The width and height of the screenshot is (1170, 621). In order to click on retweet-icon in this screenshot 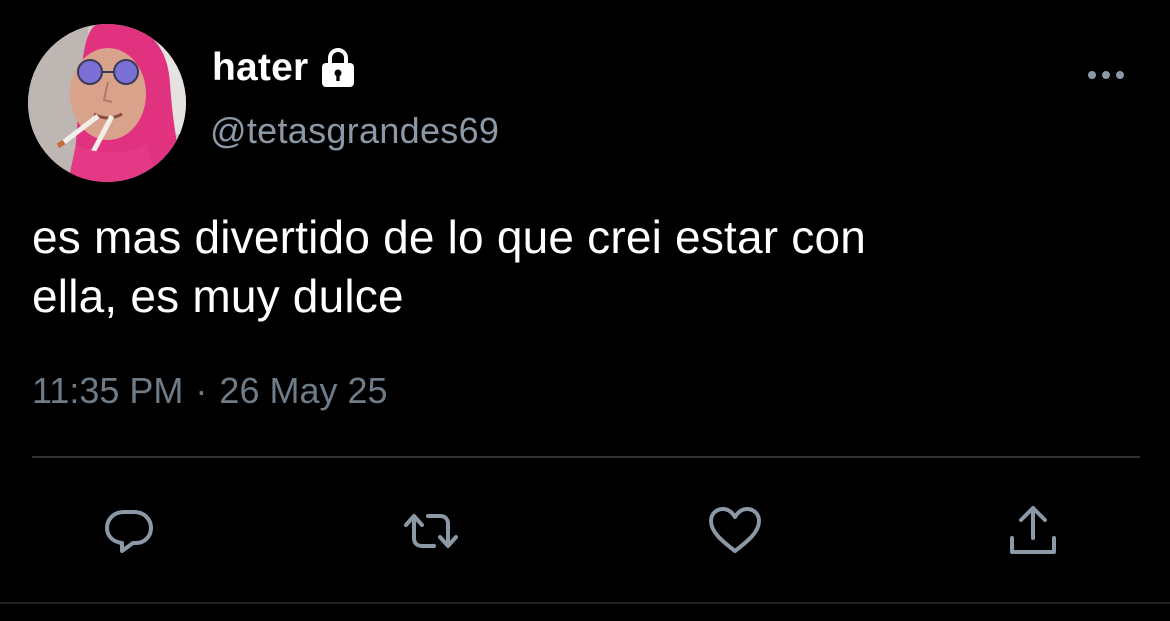, I will do `click(431, 531)`.